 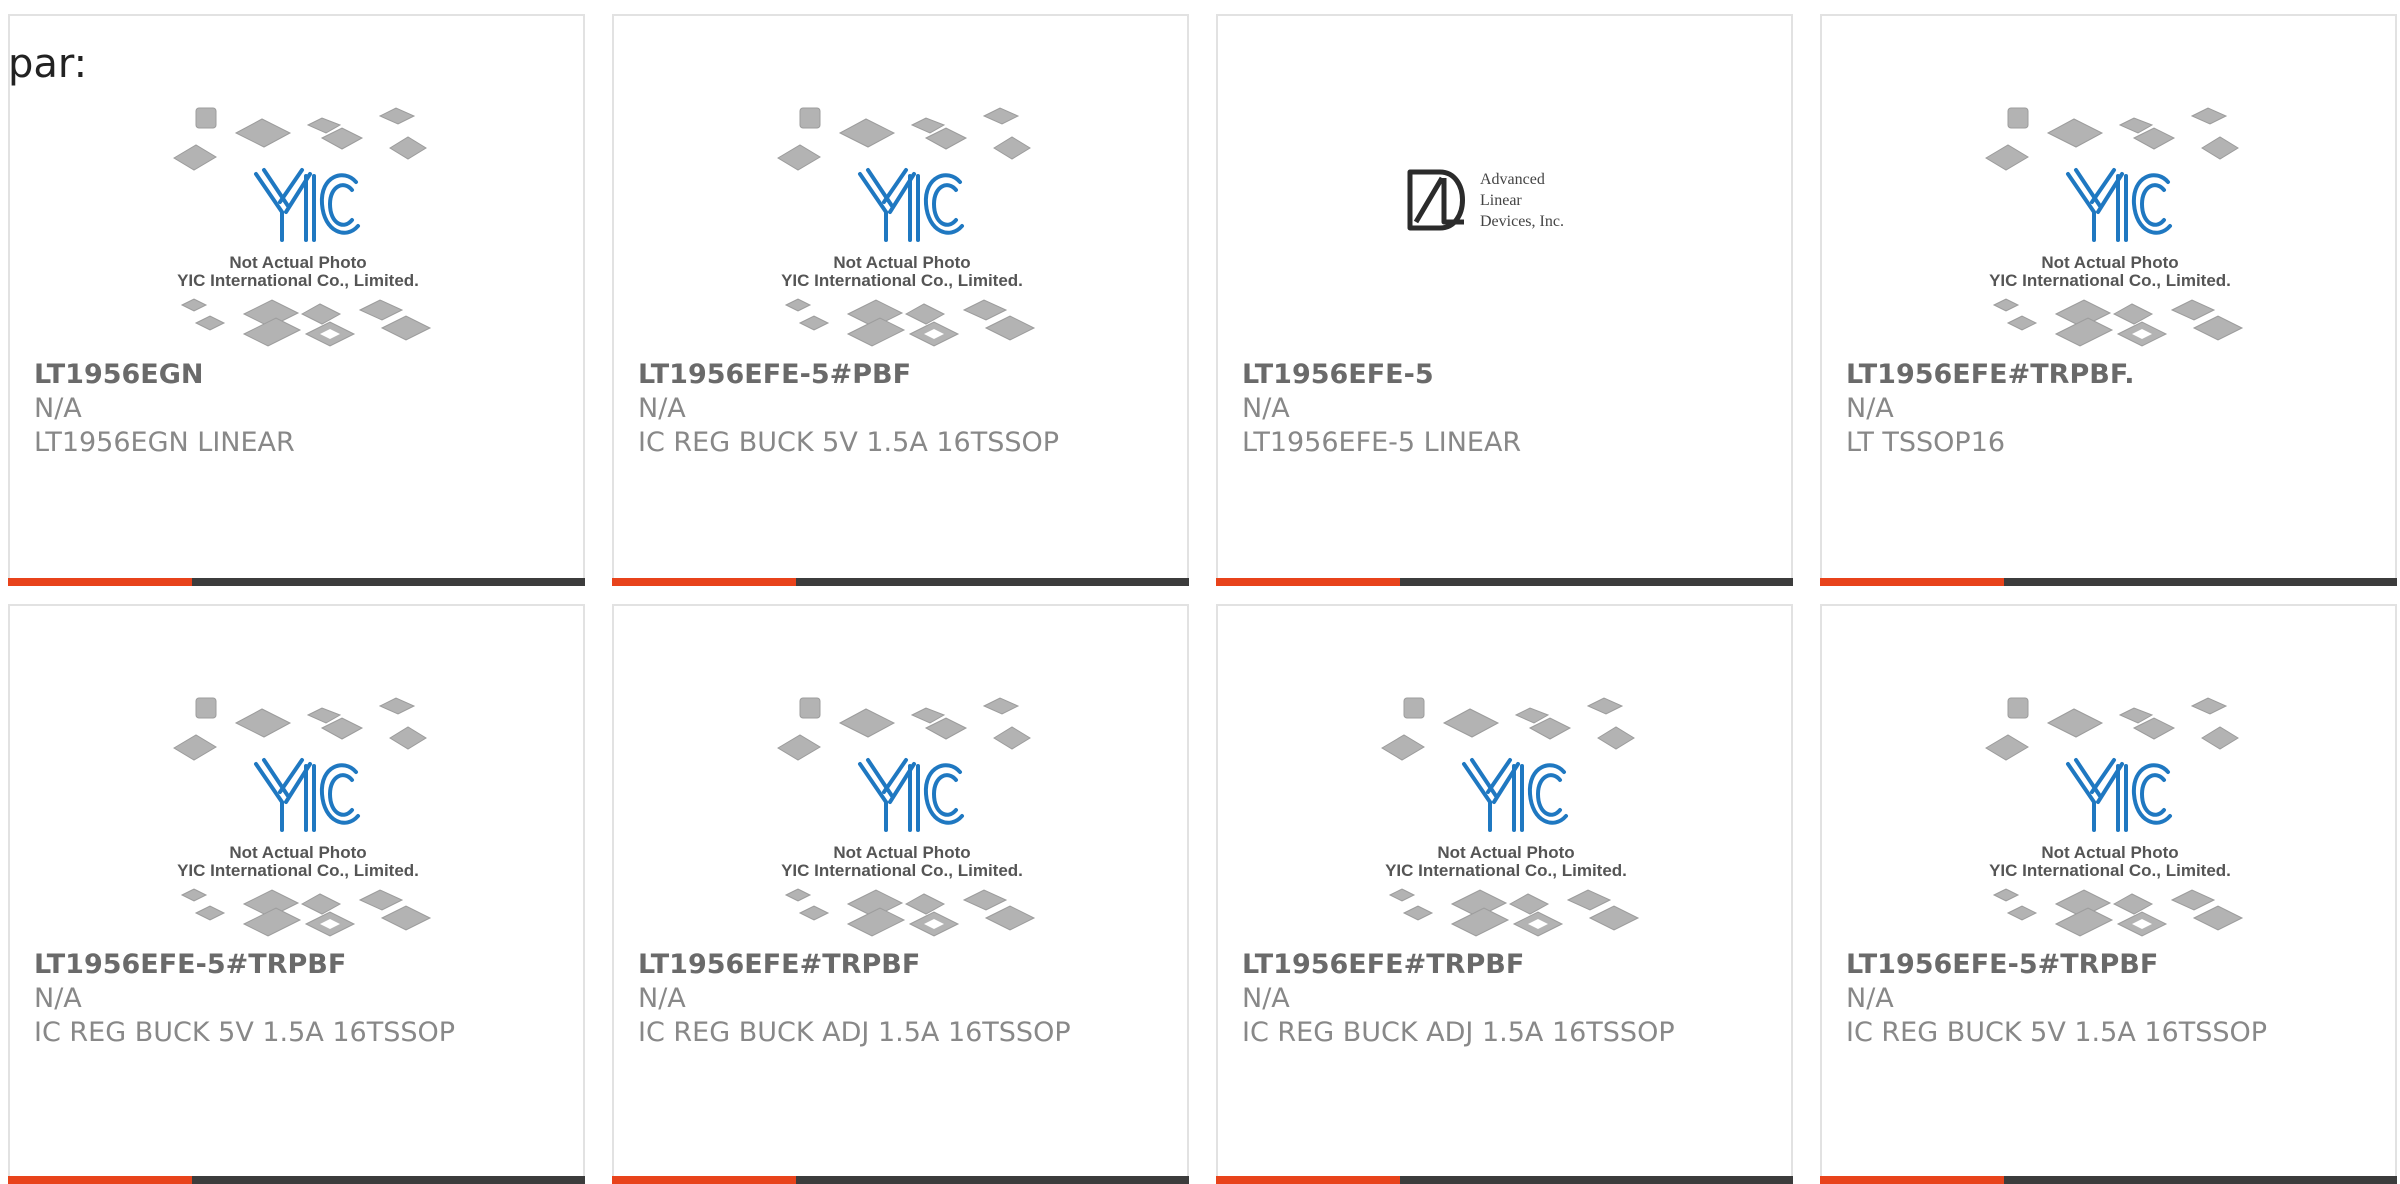 I want to click on description: LT1956EGN LINEAR, so click(x=164, y=442).